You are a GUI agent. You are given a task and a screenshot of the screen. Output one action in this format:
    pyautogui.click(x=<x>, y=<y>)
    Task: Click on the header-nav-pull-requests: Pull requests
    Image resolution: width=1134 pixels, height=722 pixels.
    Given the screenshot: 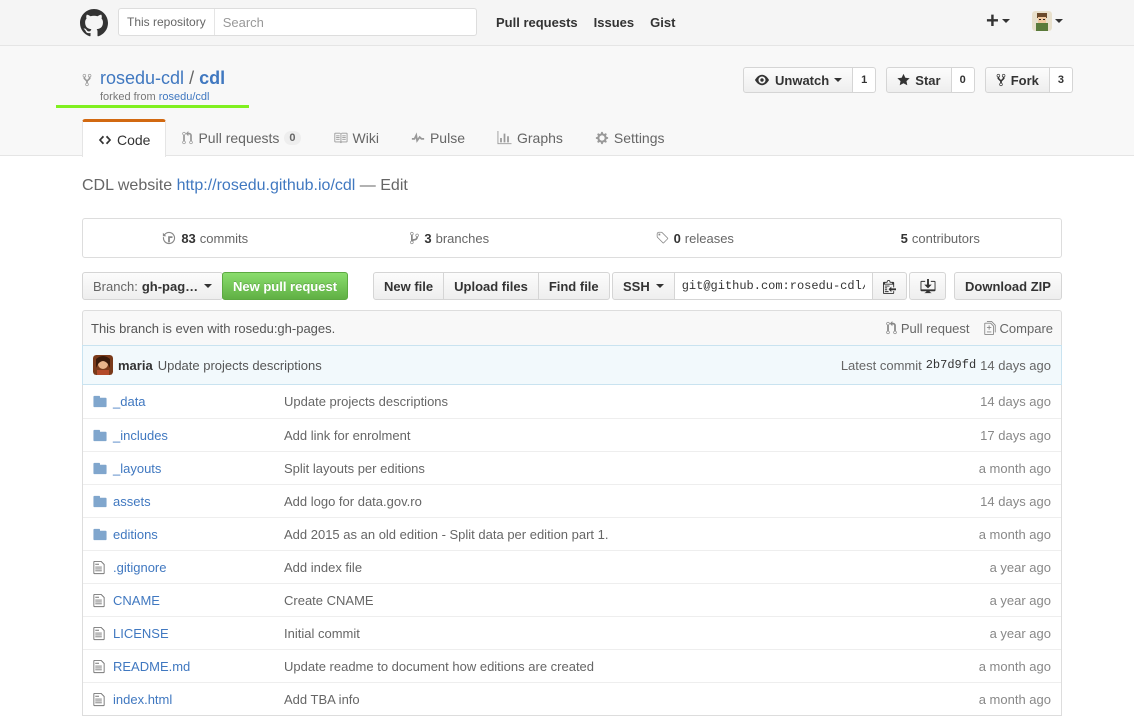 What is the action you would take?
    pyautogui.click(x=537, y=22)
    